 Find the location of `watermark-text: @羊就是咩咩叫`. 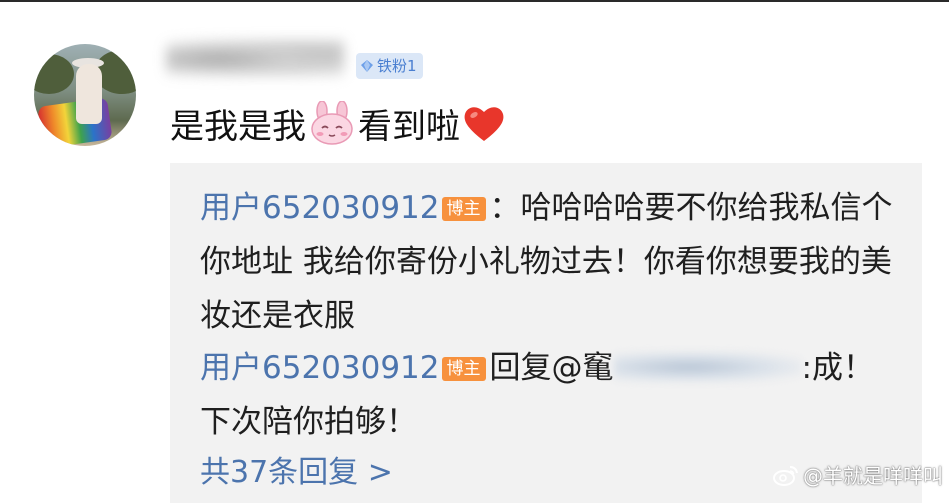

watermark-text: @羊就是咩咩叫 is located at coordinates (873, 476).